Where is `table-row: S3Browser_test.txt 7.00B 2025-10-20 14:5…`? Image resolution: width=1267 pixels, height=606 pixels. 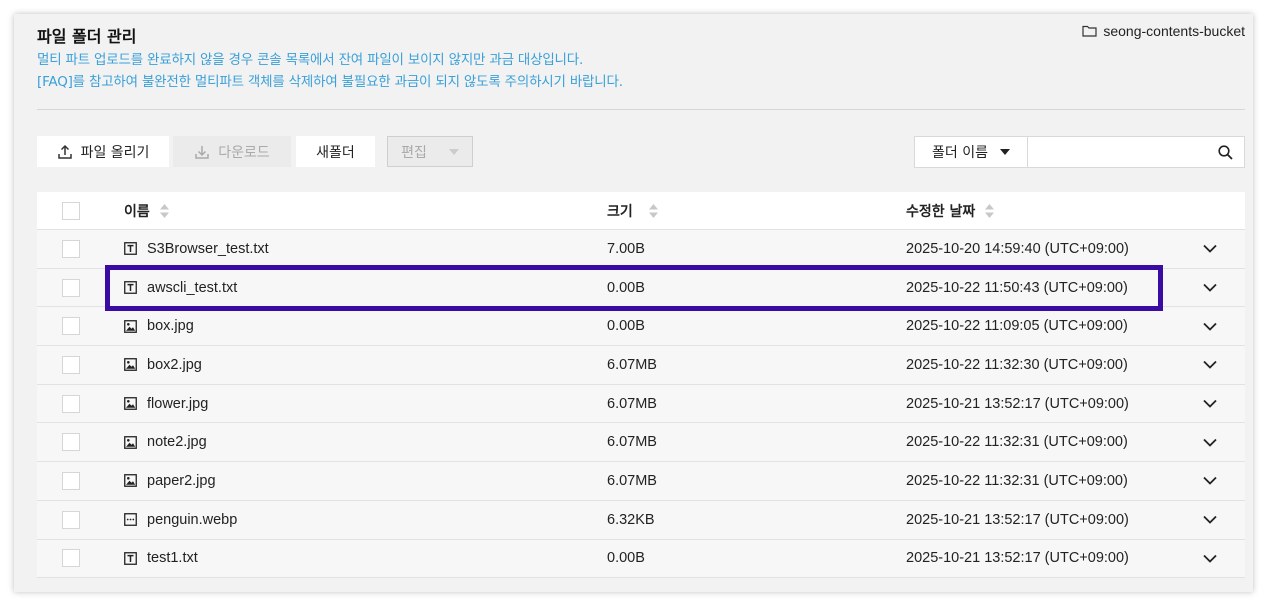 table-row: S3Browser_test.txt 7.00B 2025-10-20 14:5… is located at coordinates (641, 249).